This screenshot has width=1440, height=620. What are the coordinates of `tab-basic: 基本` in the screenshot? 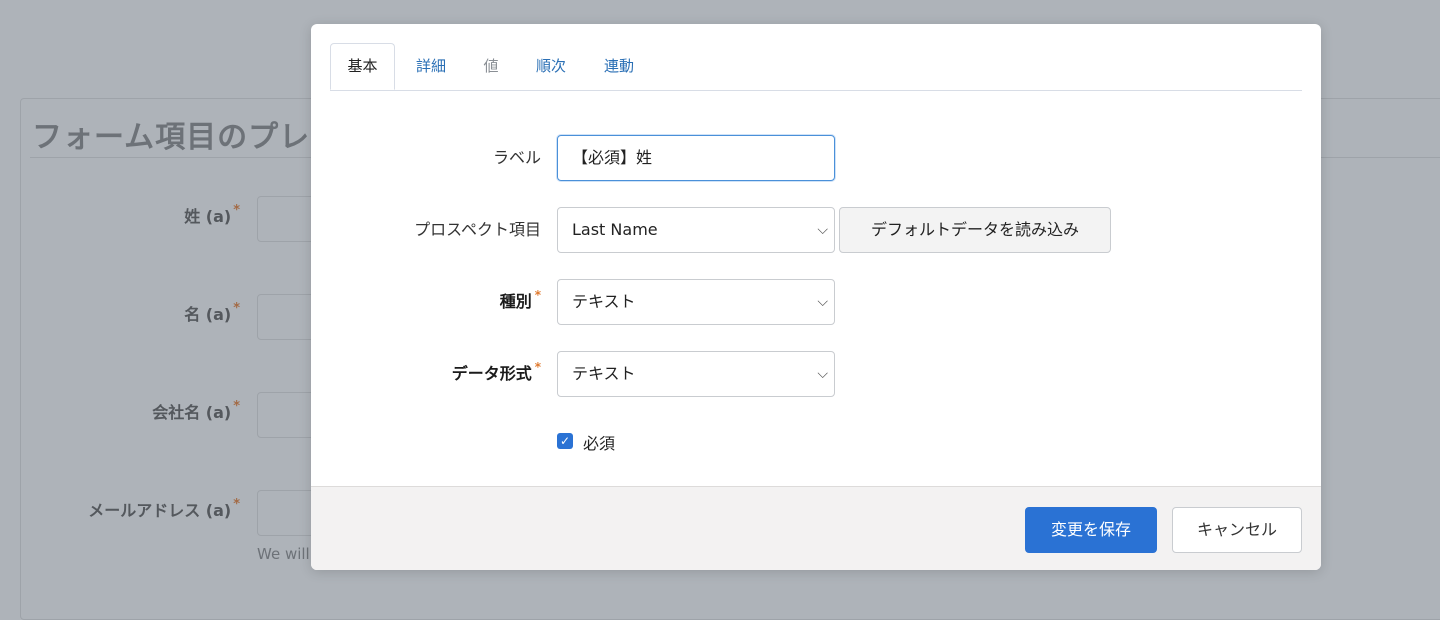 It's located at (362, 66).